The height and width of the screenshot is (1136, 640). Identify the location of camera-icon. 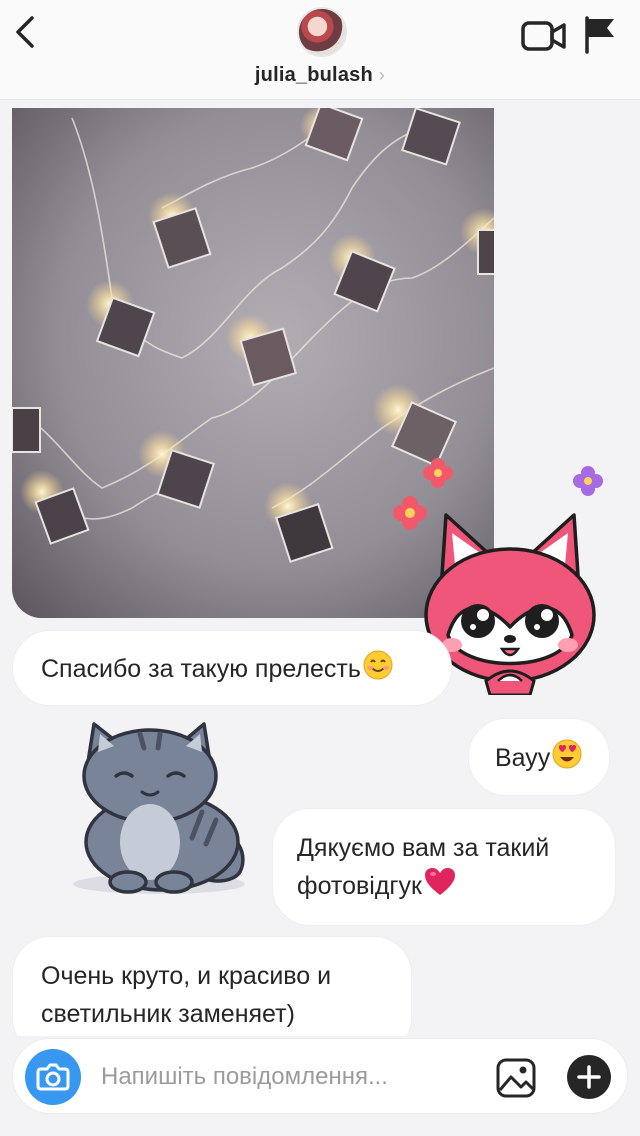
(53, 1077).